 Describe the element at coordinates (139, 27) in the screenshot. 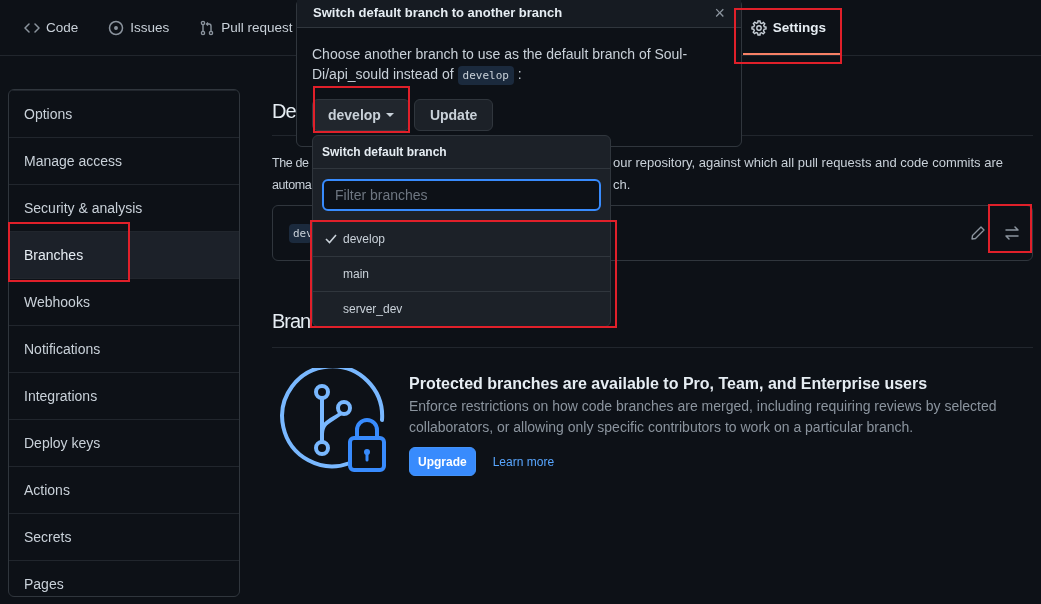

I see `nav-tab: Issues` at that location.